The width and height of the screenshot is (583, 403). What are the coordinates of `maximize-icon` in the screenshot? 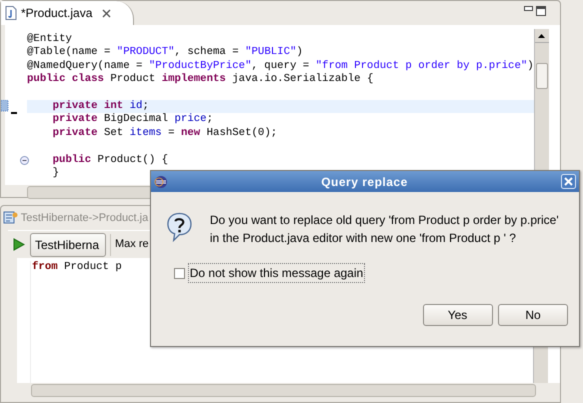 It's located at (541, 11).